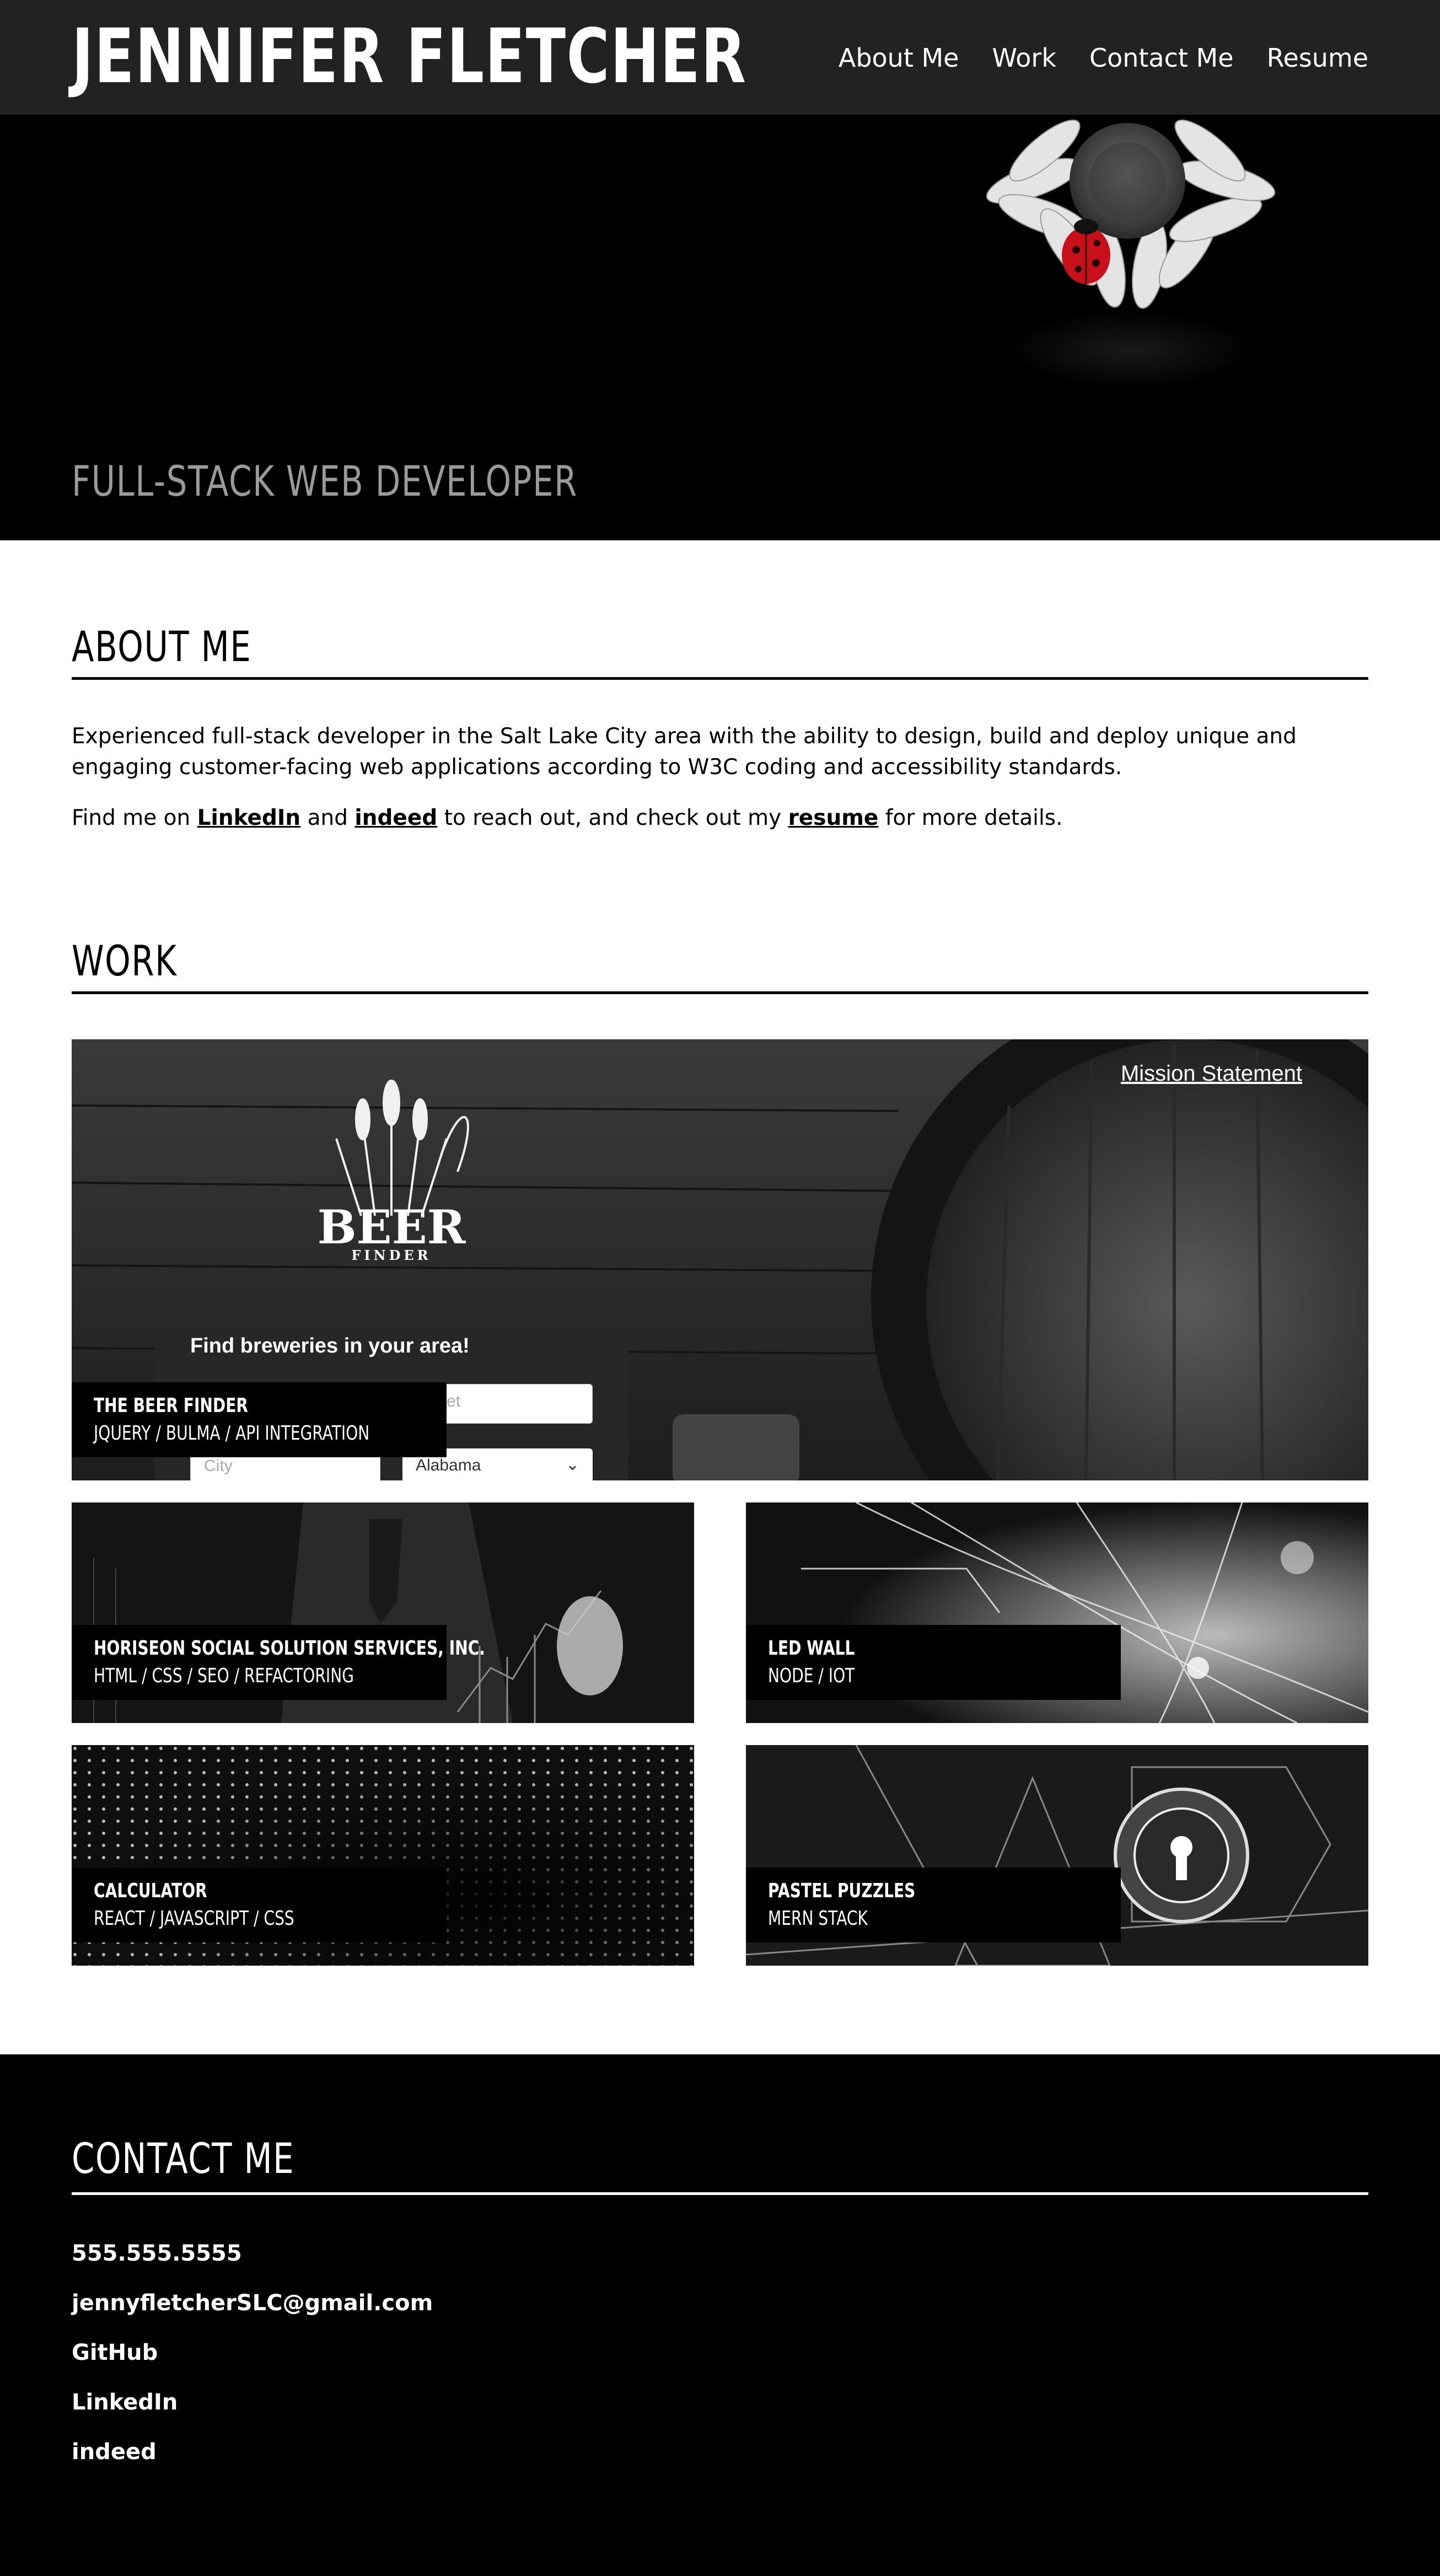  I want to click on project-title: CALCULATOR, so click(150, 1891).